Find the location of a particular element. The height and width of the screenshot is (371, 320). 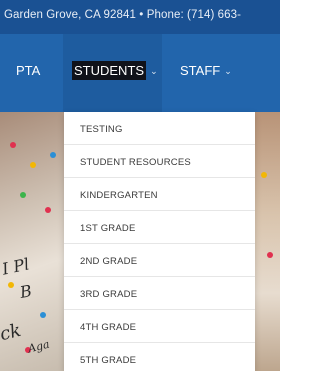

hero-photo-right is located at coordinates (267, 241).